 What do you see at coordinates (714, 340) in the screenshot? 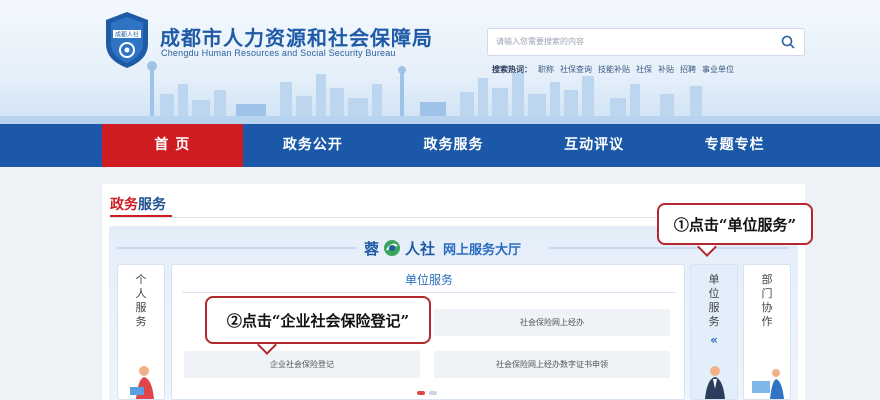
I see `double-chevron-left-icon: «` at bounding box center [714, 340].